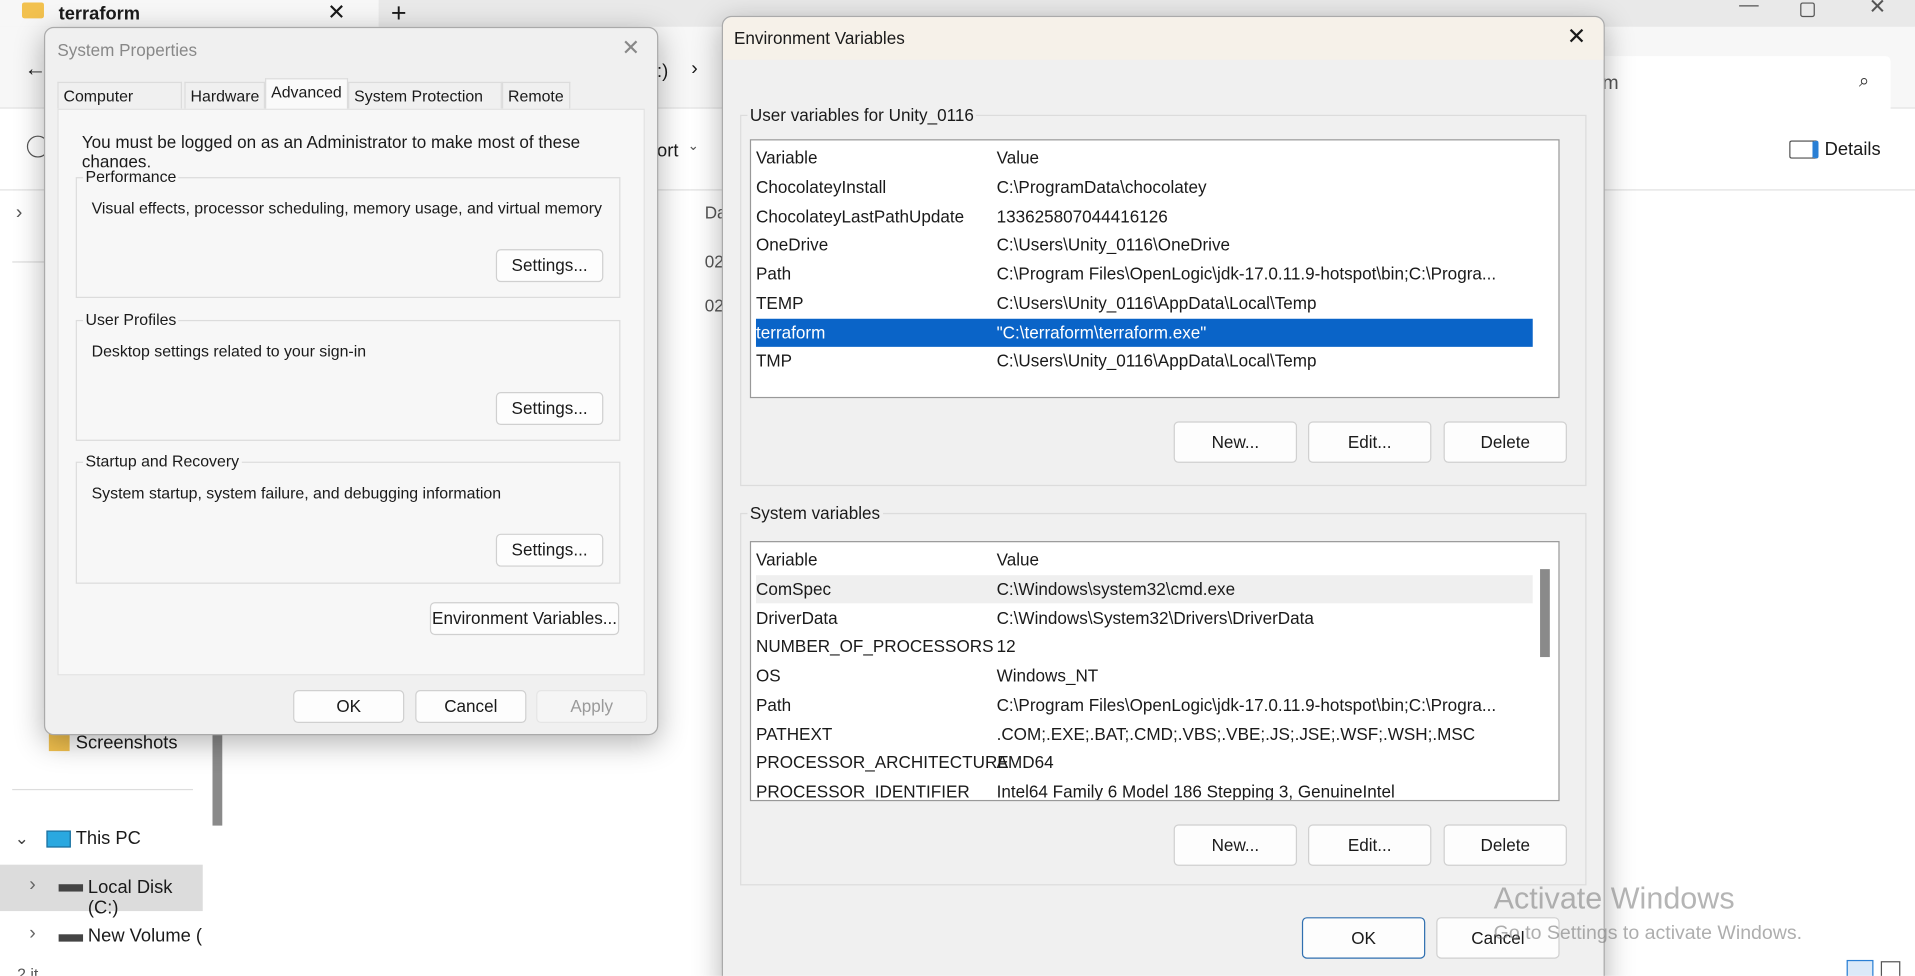  Describe the element at coordinates (145, 936) in the screenshot. I see `sidebar-item-new-volume: New Volume (D` at that location.